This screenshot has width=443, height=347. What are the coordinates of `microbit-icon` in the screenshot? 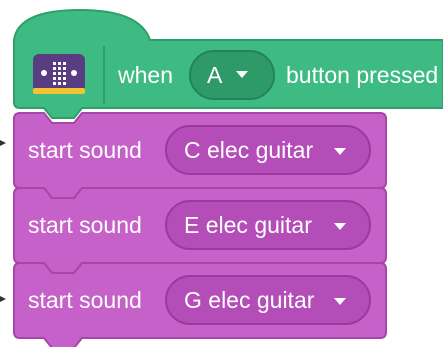 It's located at (59, 74).